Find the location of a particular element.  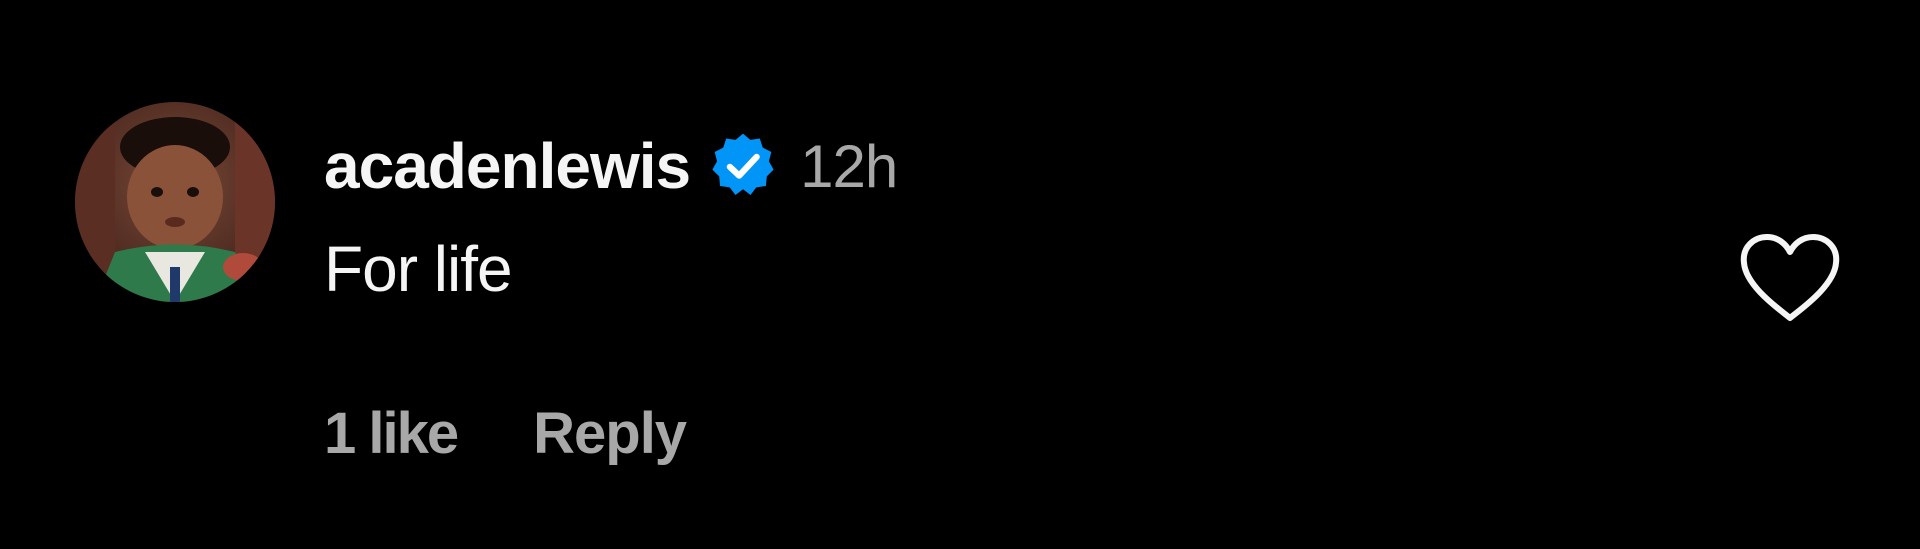

username-link: acadenlewis is located at coordinates (507, 166).